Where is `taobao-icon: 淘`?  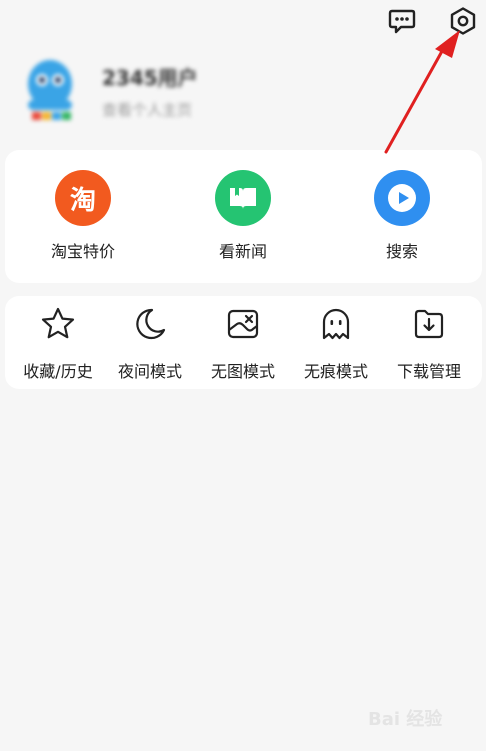
taobao-icon: 淘 is located at coordinates (83, 198).